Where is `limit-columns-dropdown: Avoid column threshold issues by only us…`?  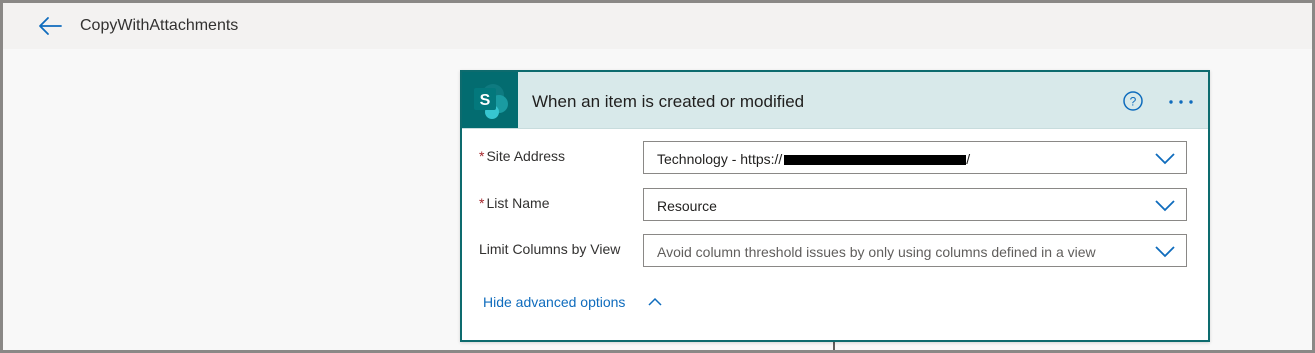
limit-columns-dropdown: Avoid column threshold issues by only us… is located at coordinates (915, 250).